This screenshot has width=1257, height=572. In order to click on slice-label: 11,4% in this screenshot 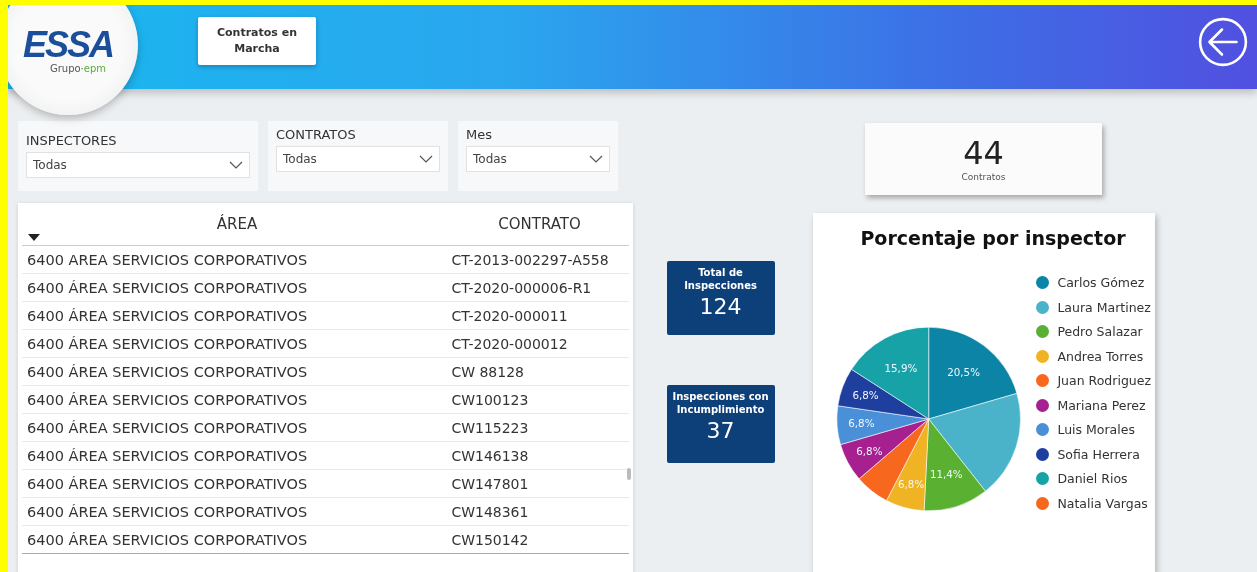, I will do `click(946, 474)`.